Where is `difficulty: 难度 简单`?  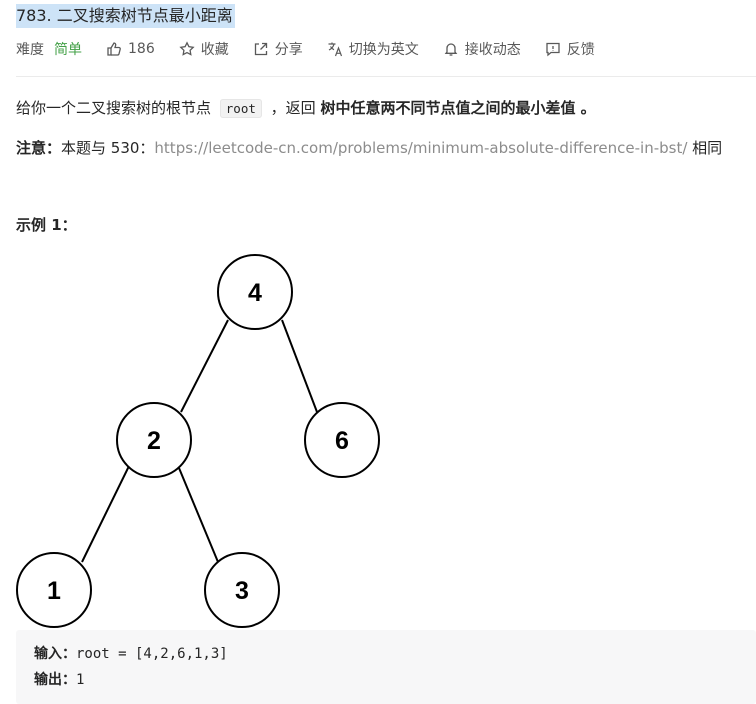
difficulty: 难度 简单 is located at coordinates (49, 49).